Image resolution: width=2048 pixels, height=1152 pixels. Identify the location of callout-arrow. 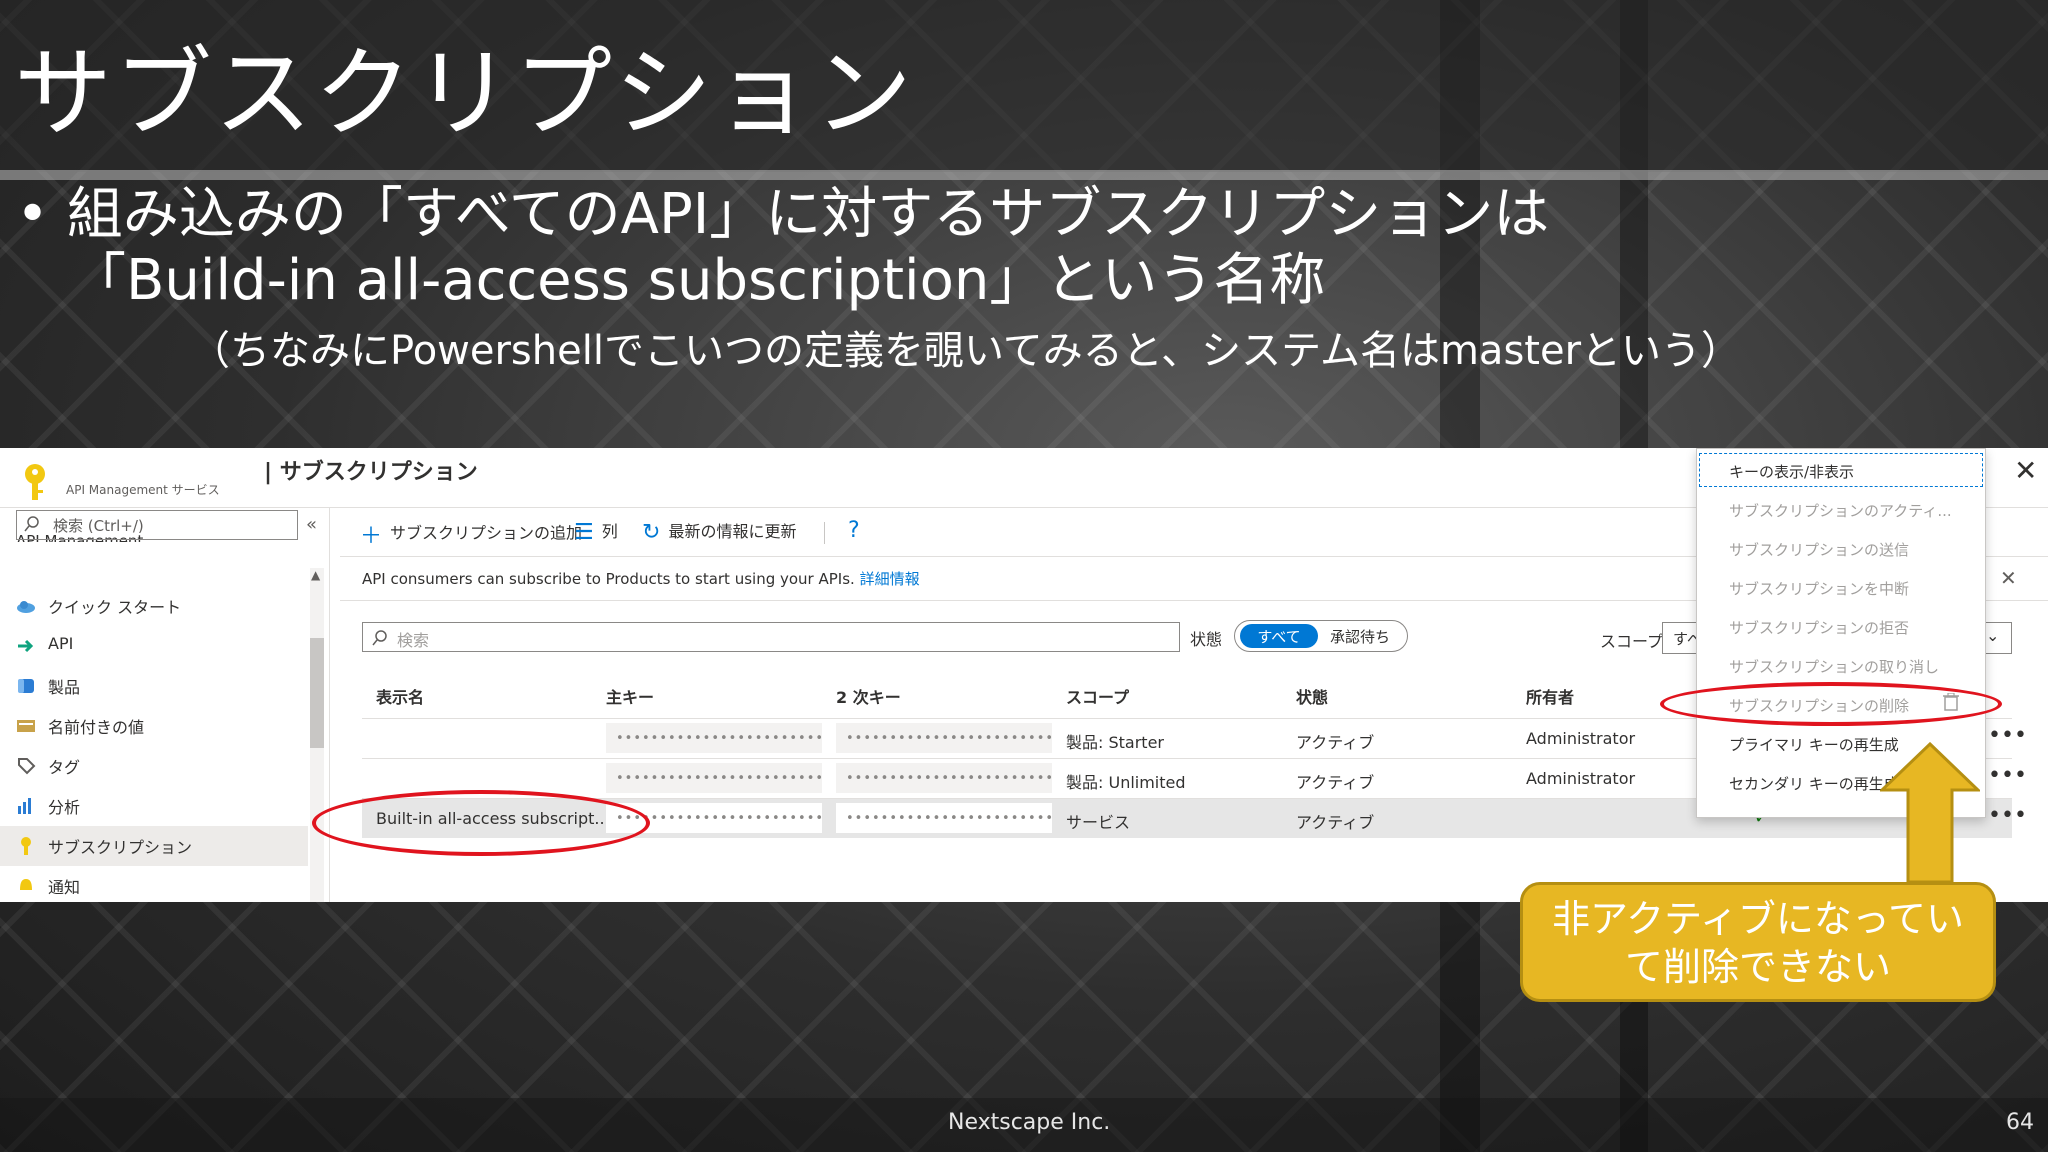
(1930, 813).